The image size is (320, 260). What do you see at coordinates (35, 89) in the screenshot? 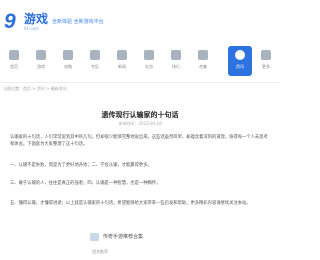
I see `breadcrumb: 当前位置：首页 > 资讯 > 最新资讯` at bounding box center [35, 89].